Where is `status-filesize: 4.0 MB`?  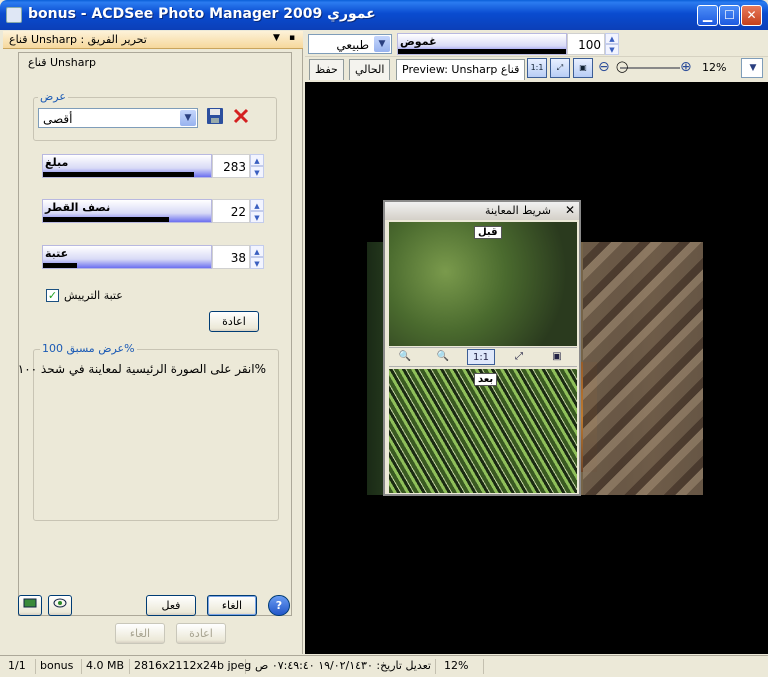 status-filesize: 4.0 MB is located at coordinates (108, 666).